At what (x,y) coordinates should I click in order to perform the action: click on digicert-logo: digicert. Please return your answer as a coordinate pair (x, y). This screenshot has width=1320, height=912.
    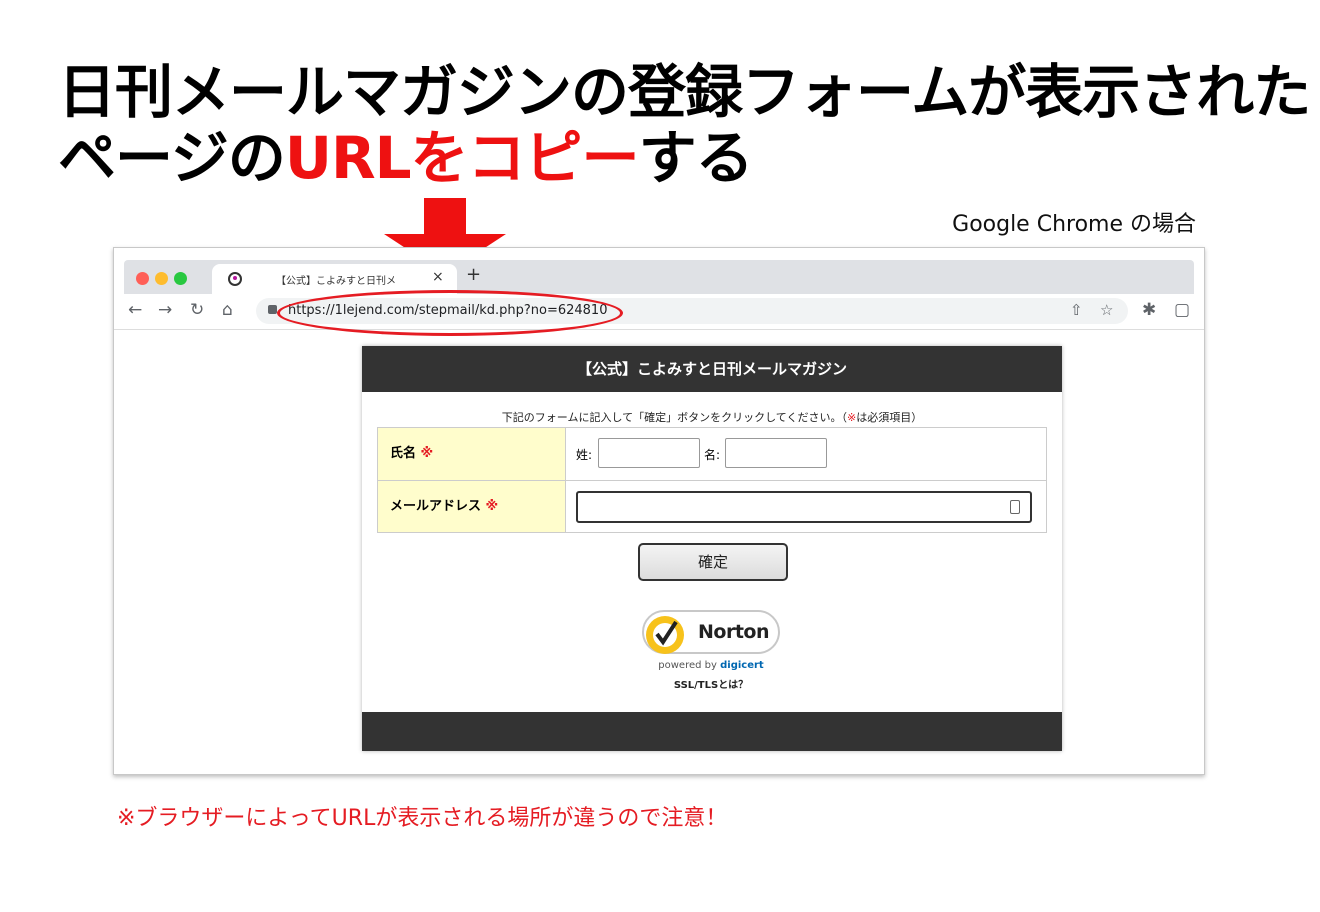
    Looking at the image, I should click on (742, 665).